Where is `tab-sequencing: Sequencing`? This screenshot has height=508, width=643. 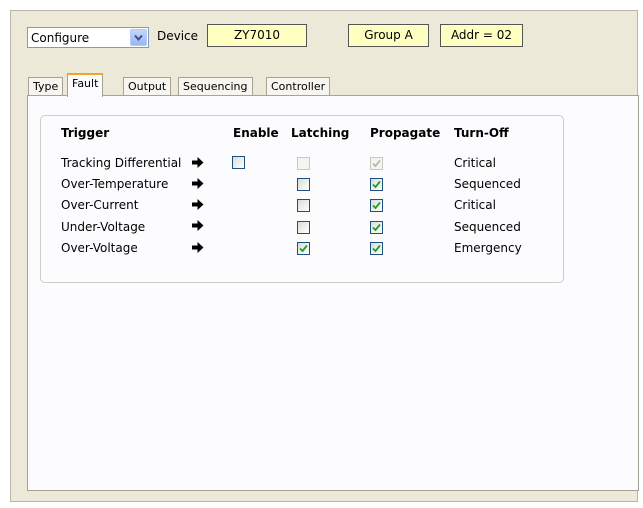 tab-sequencing: Sequencing is located at coordinates (215, 86).